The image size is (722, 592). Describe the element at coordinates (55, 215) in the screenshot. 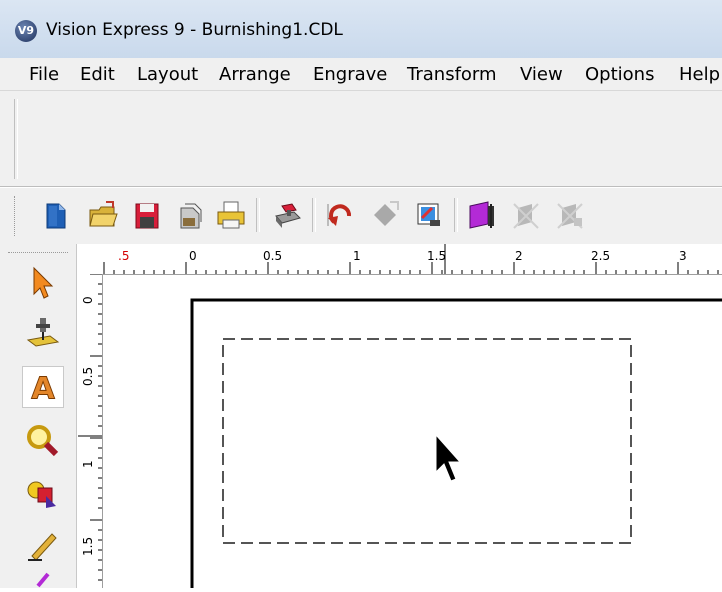

I see `new-document-icon` at that location.